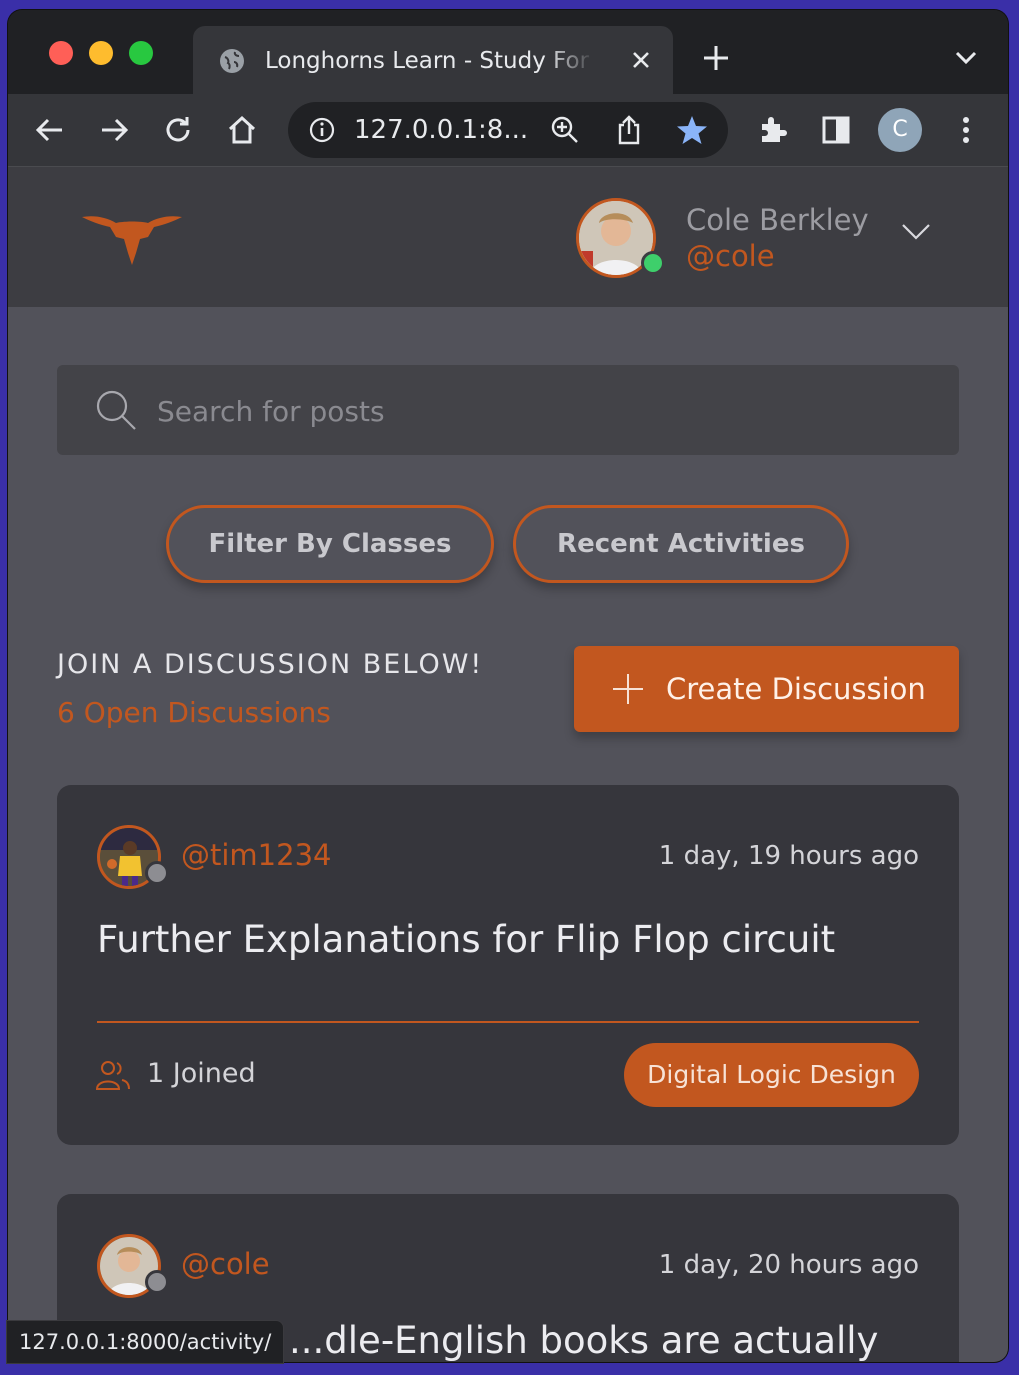 The height and width of the screenshot is (1375, 1019). Describe the element at coordinates (225, 1264) in the screenshot. I see `author-handle: @cole` at that location.